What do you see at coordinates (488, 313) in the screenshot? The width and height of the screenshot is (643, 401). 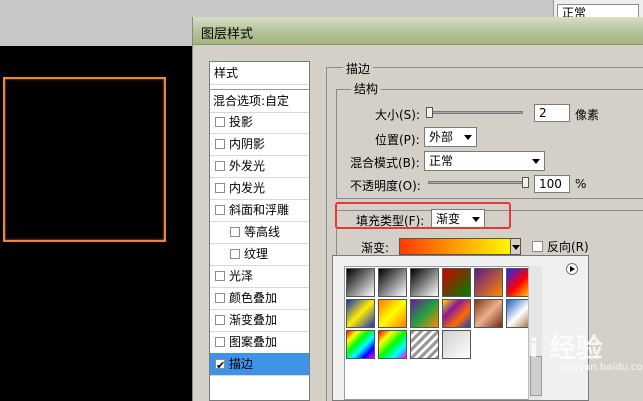 I see `gradient-swatch-copper` at bounding box center [488, 313].